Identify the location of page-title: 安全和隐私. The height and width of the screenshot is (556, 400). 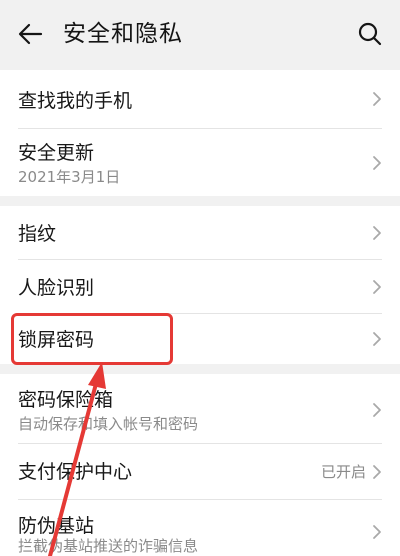
(123, 34).